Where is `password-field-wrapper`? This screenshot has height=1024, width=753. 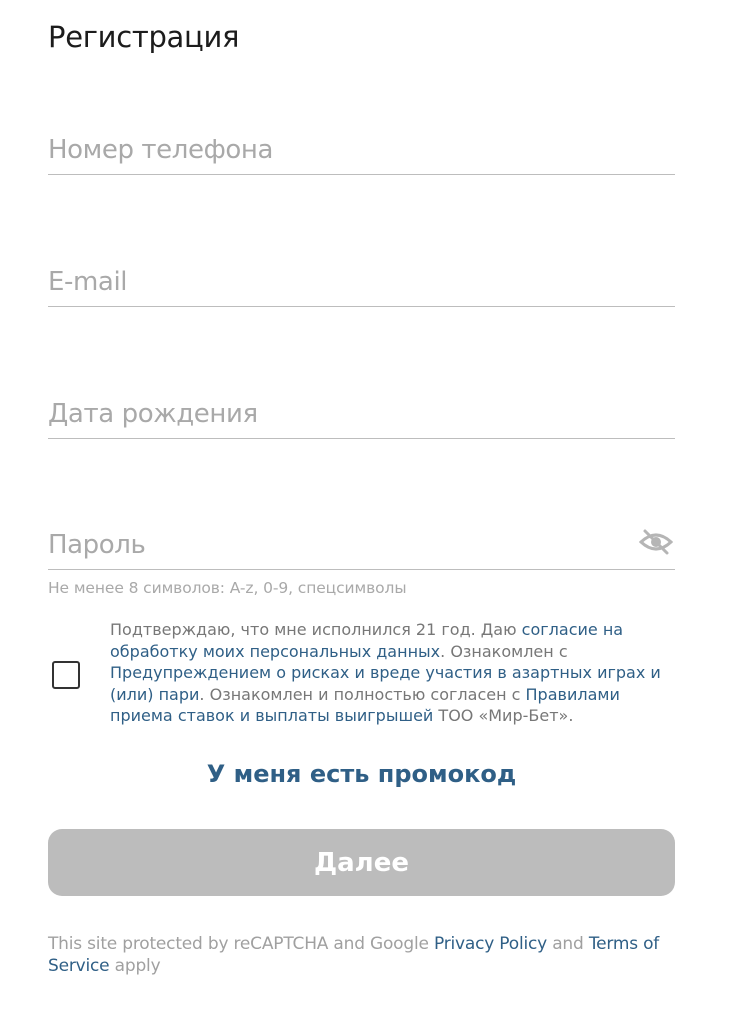 password-field-wrapper is located at coordinates (361, 545).